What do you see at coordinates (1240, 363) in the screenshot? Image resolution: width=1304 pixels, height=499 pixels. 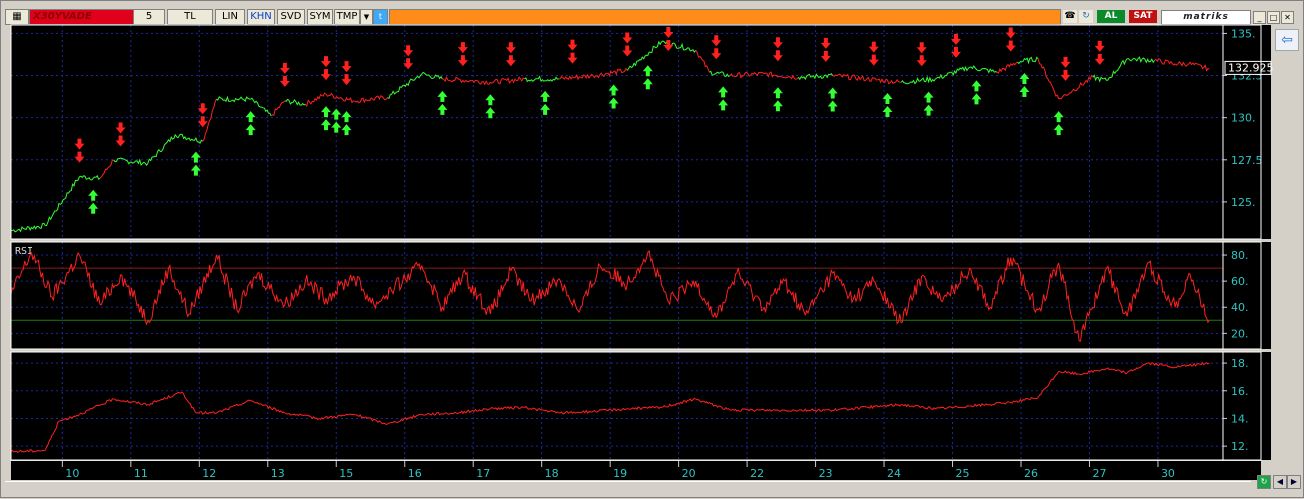 I see `ytick-label-2-0: 18.` at bounding box center [1240, 363].